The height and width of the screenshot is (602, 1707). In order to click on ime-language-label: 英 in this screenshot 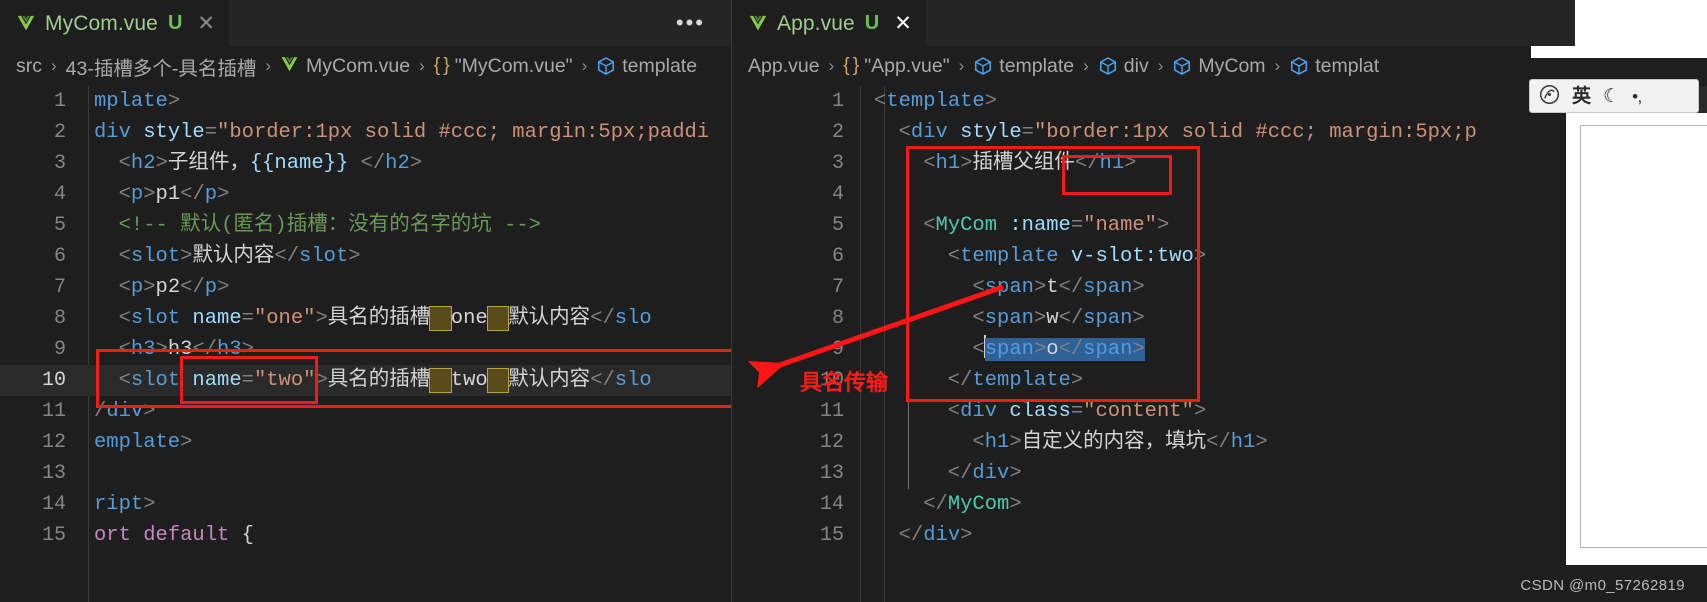, I will do `click(1581, 96)`.